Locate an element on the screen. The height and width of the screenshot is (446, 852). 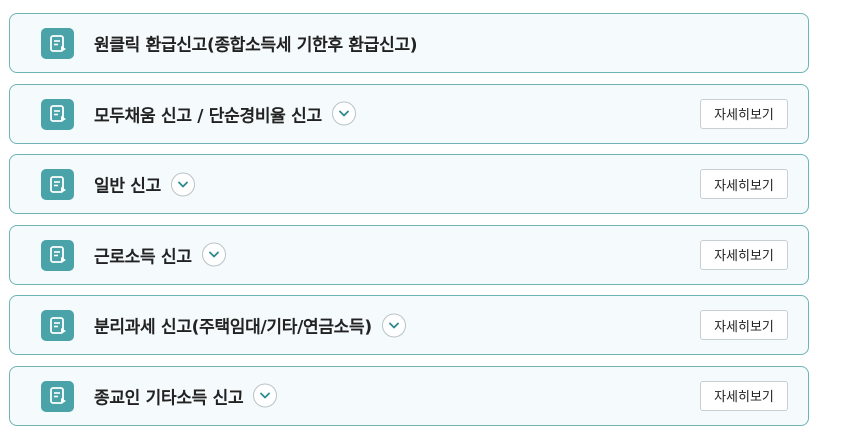
filing-item-title: 근로소득 신고 is located at coordinates (143, 257).